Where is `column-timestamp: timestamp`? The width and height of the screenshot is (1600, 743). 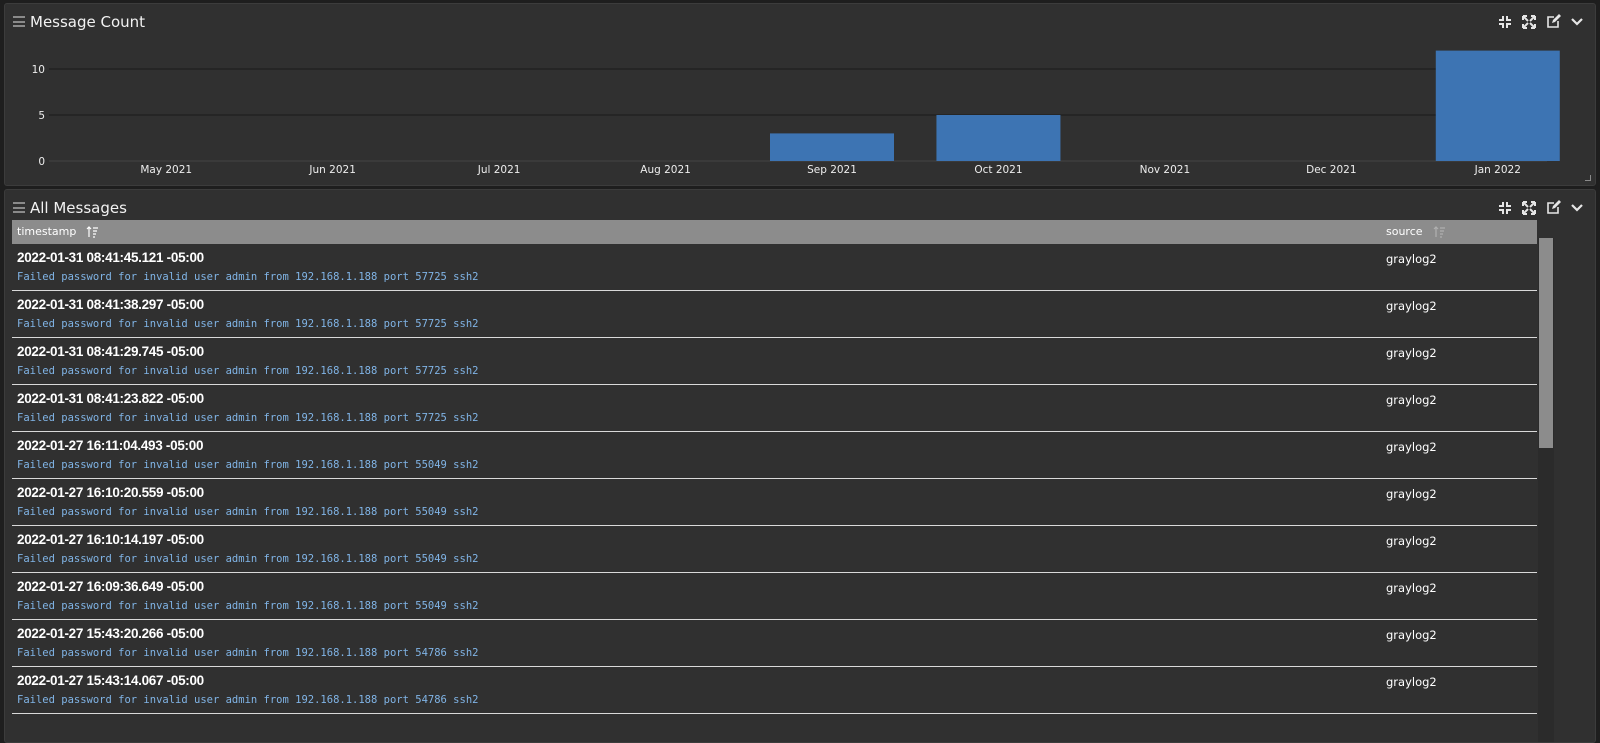 column-timestamp: timestamp is located at coordinates (58, 231).